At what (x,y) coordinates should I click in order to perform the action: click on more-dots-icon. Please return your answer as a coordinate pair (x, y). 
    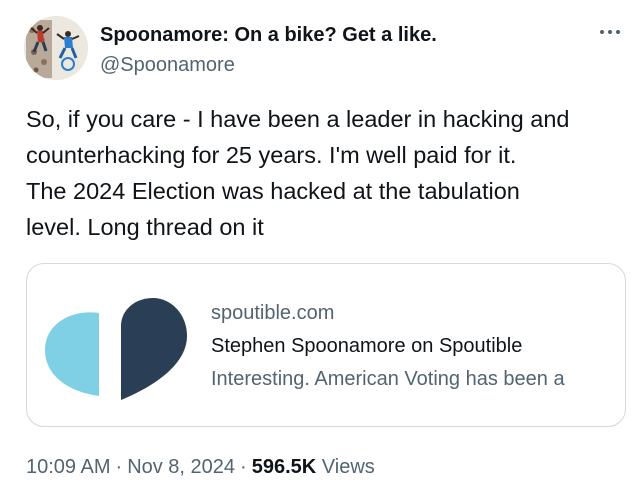
    Looking at the image, I should click on (610, 32).